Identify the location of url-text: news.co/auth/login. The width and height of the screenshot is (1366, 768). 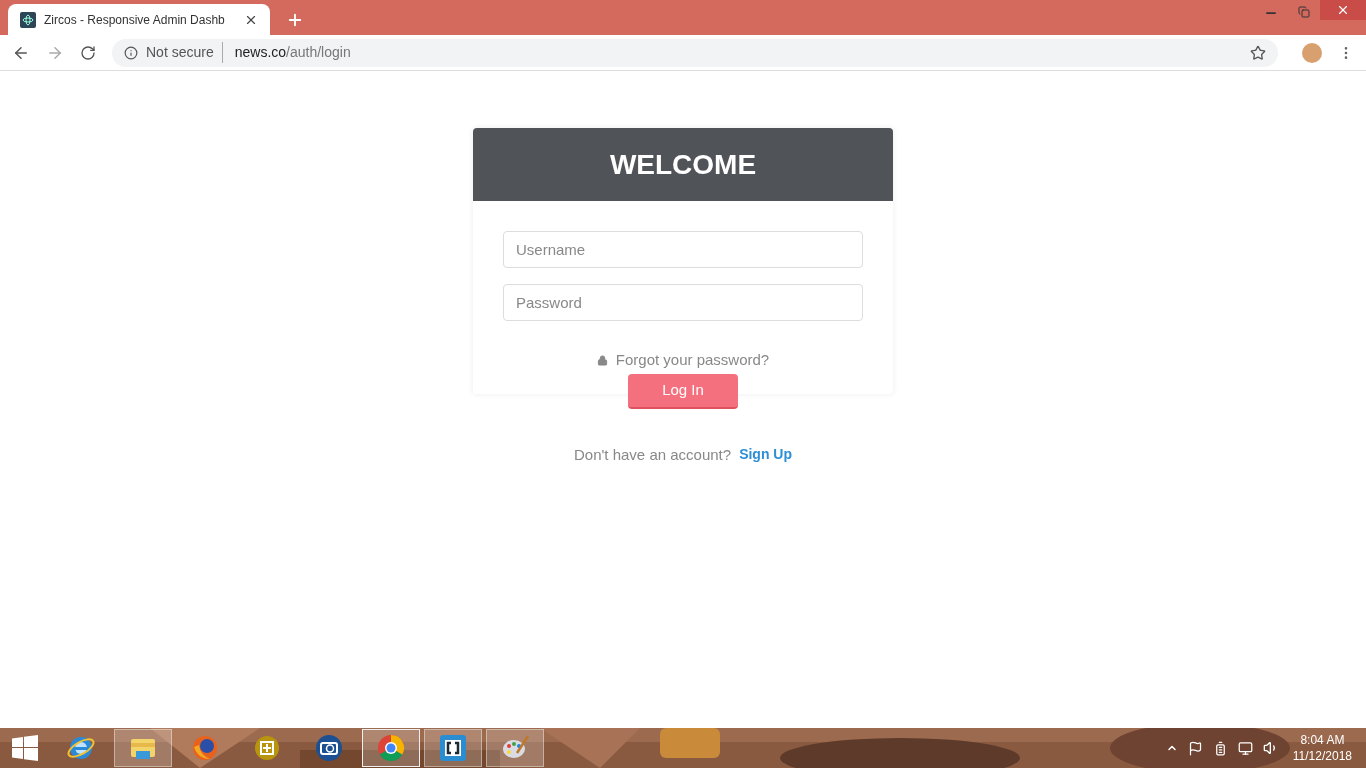
(293, 52).